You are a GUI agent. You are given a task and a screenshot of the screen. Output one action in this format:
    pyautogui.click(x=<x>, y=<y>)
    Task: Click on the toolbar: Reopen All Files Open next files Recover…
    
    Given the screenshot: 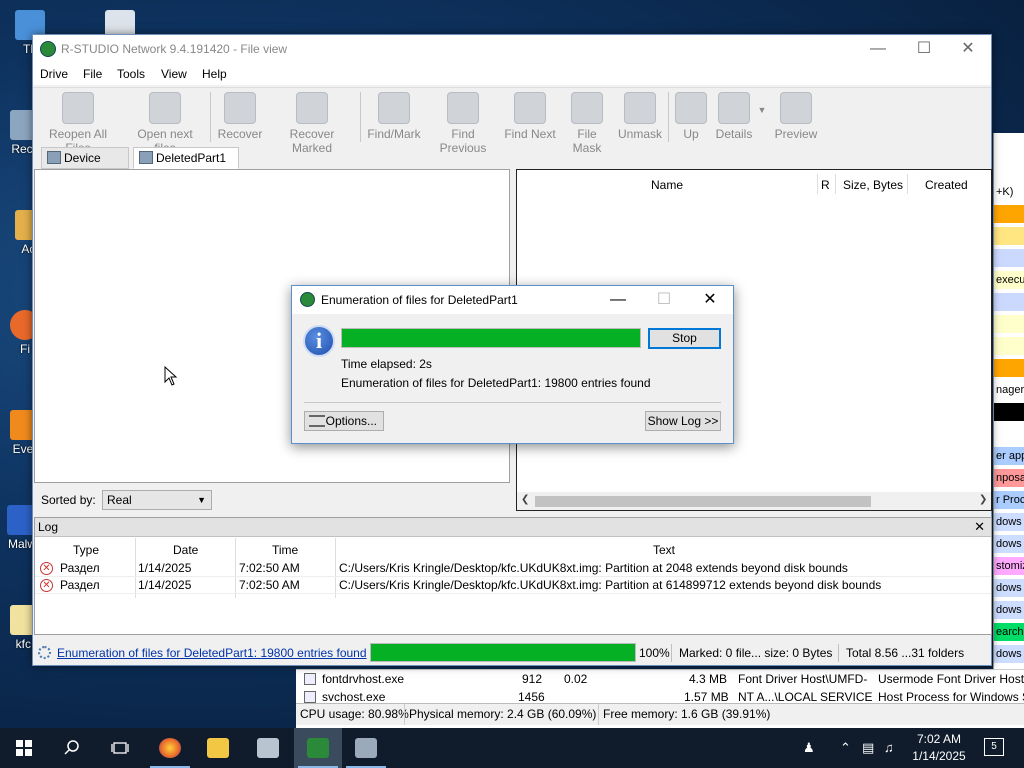 What is the action you would take?
    pyautogui.click(x=512, y=121)
    